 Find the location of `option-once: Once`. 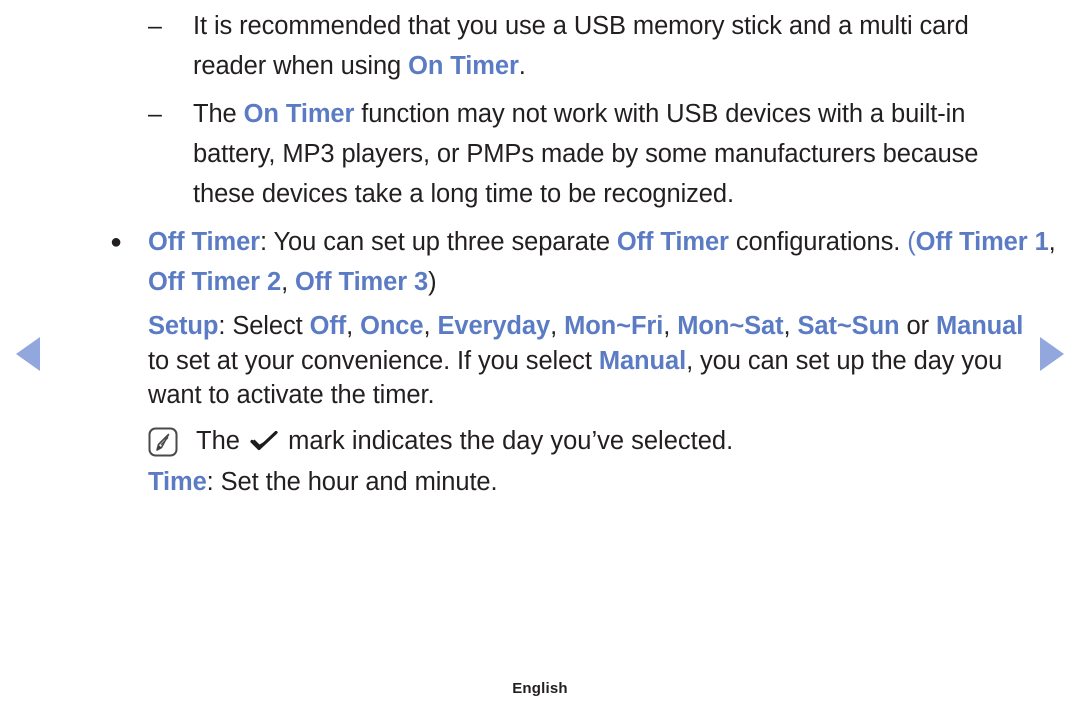

option-once: Once is located at coordinates (392, 326).